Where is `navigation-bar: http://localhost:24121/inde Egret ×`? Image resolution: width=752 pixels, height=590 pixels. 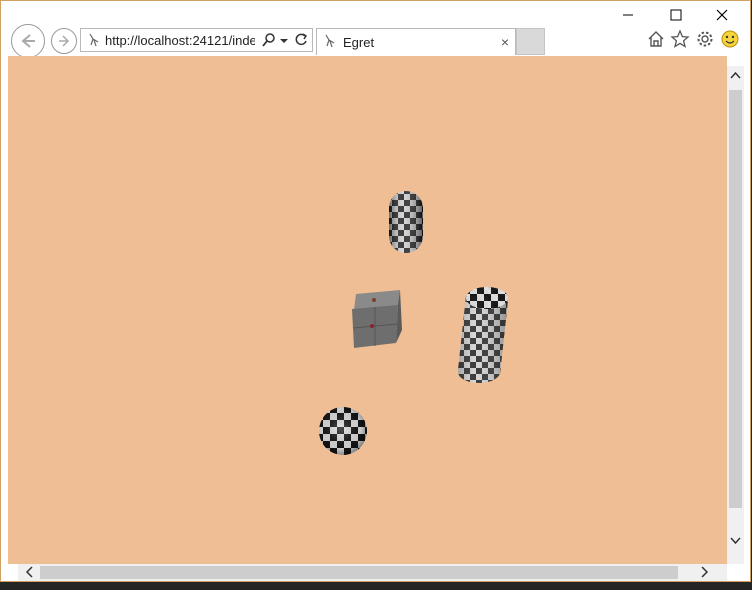
navigation-bar: http://localhost:24121/inde Egret × is located at coordinates (375, 40).